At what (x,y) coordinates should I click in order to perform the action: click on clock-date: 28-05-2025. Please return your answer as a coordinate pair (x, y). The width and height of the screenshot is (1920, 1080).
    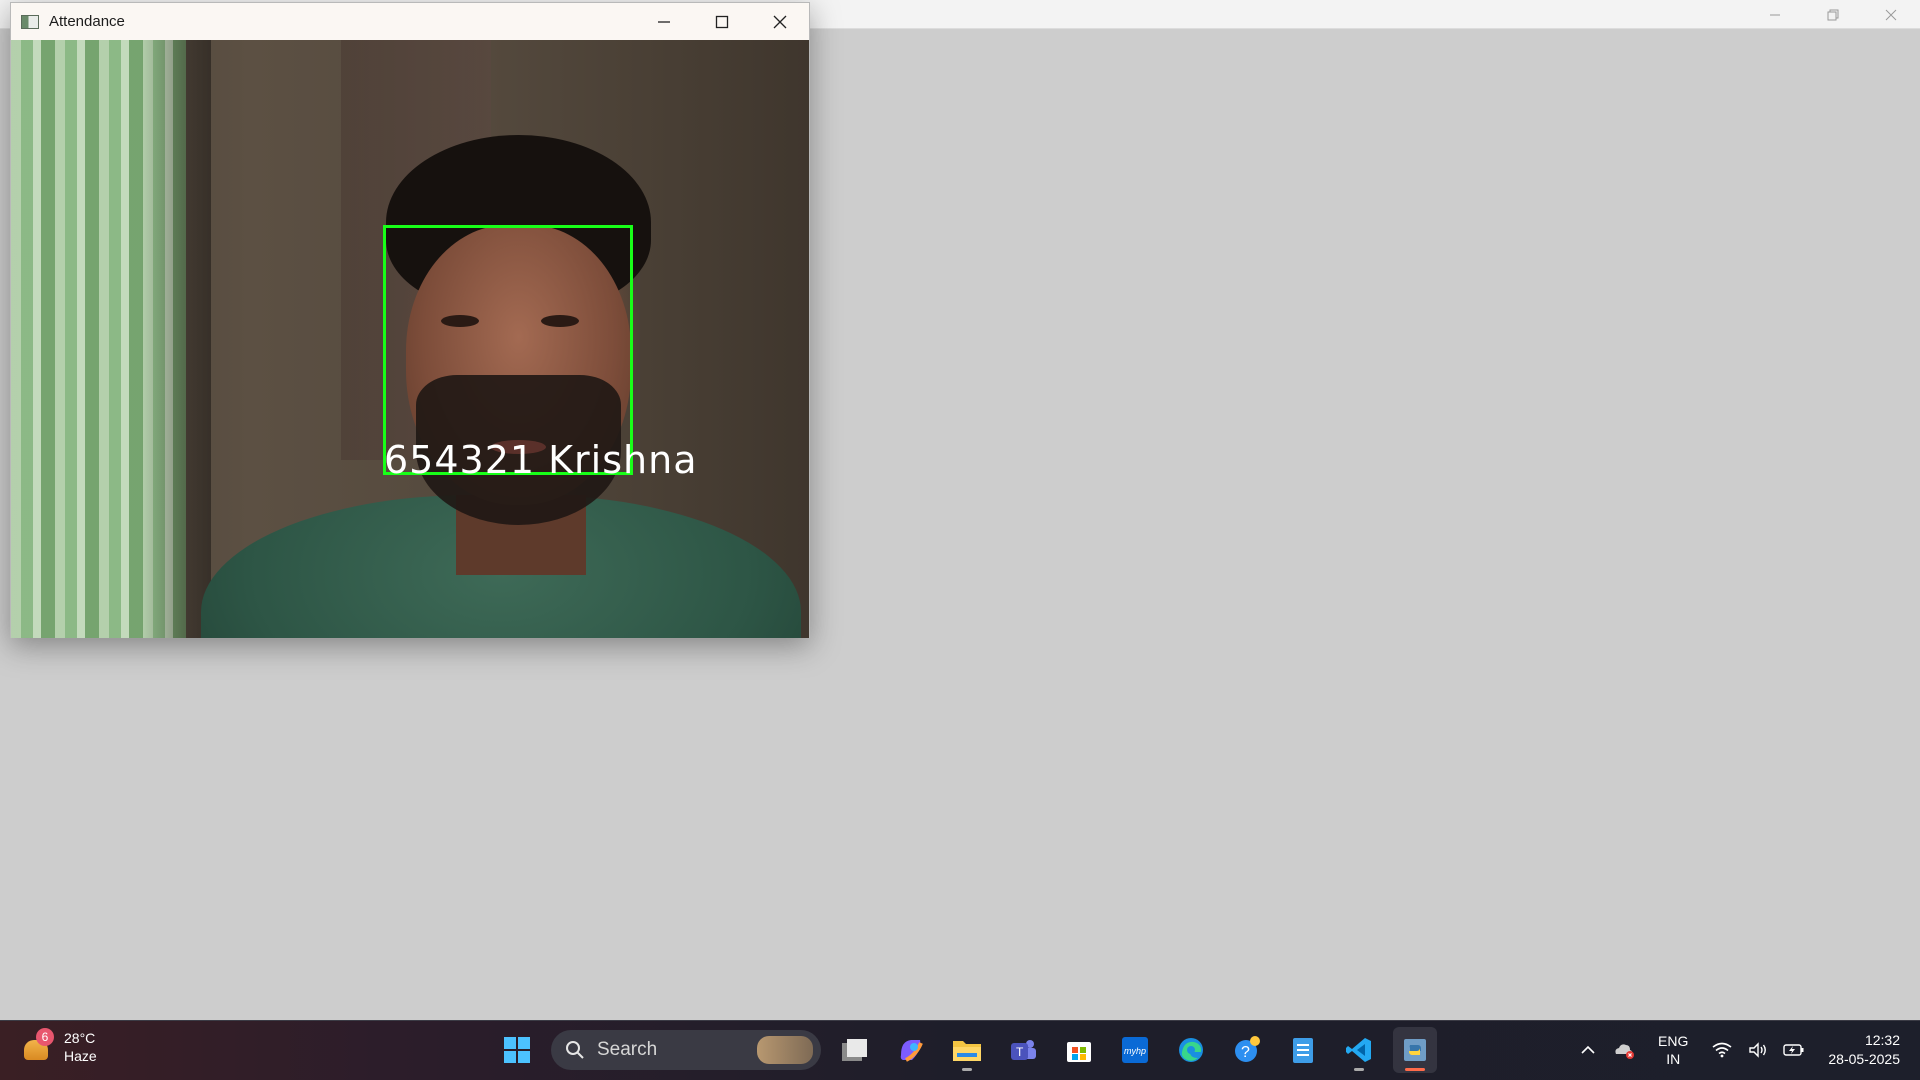
    Looking at the image, I should click on (1864, 1059).